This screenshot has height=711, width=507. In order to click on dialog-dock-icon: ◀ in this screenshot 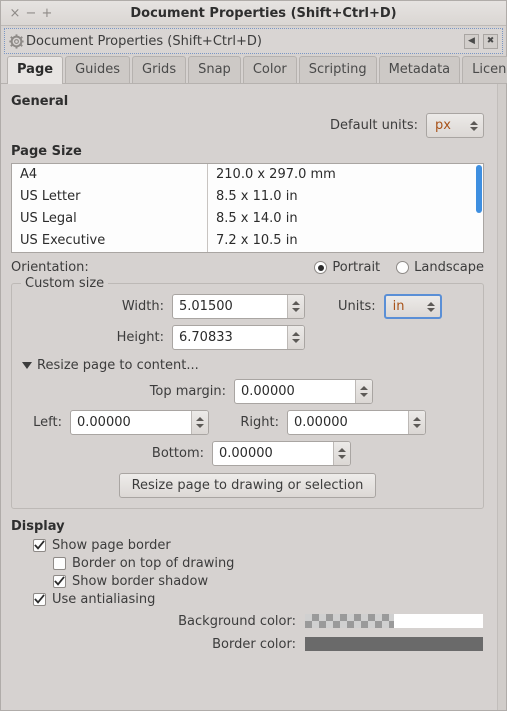, I will do `click(471, 41)`.